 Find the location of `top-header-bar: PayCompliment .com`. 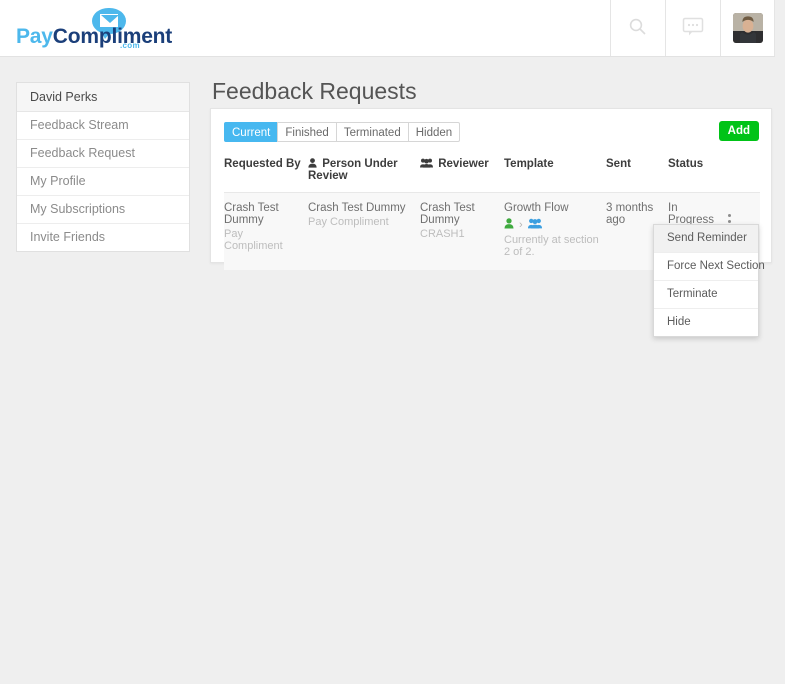

top-header-bar: PayCompliment .com is located at coordinates (387, 28).